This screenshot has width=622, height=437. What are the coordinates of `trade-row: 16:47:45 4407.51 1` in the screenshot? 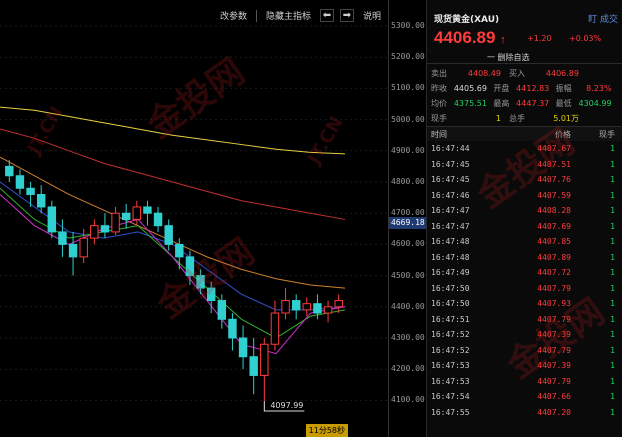 It's located at (524, 165).